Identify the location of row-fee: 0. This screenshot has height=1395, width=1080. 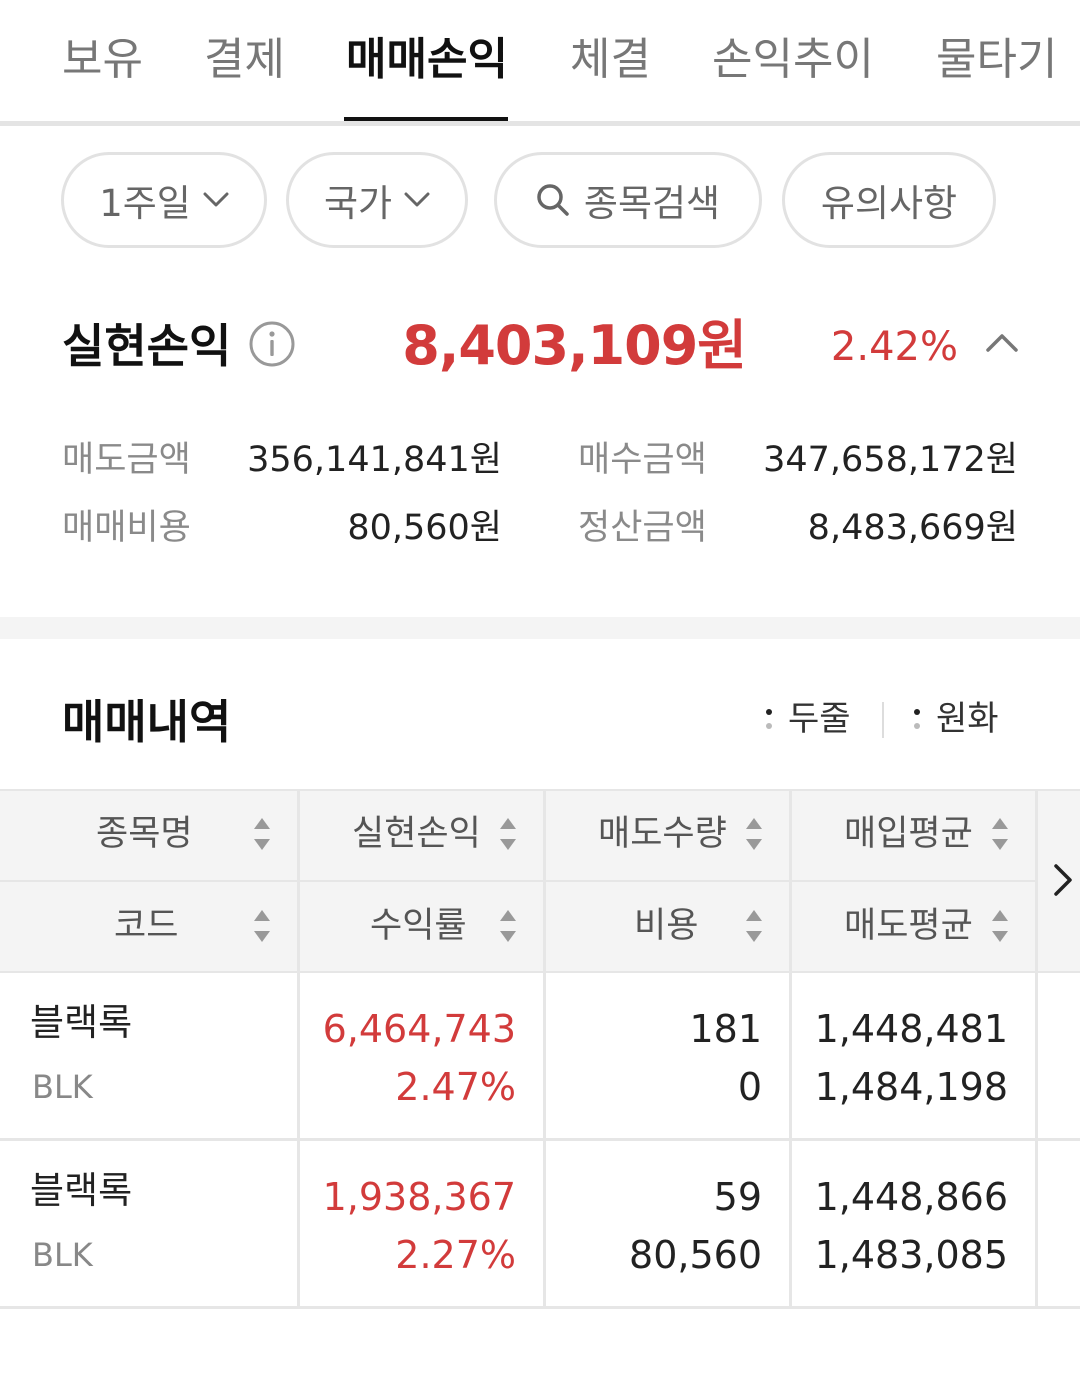
(749, 1087).